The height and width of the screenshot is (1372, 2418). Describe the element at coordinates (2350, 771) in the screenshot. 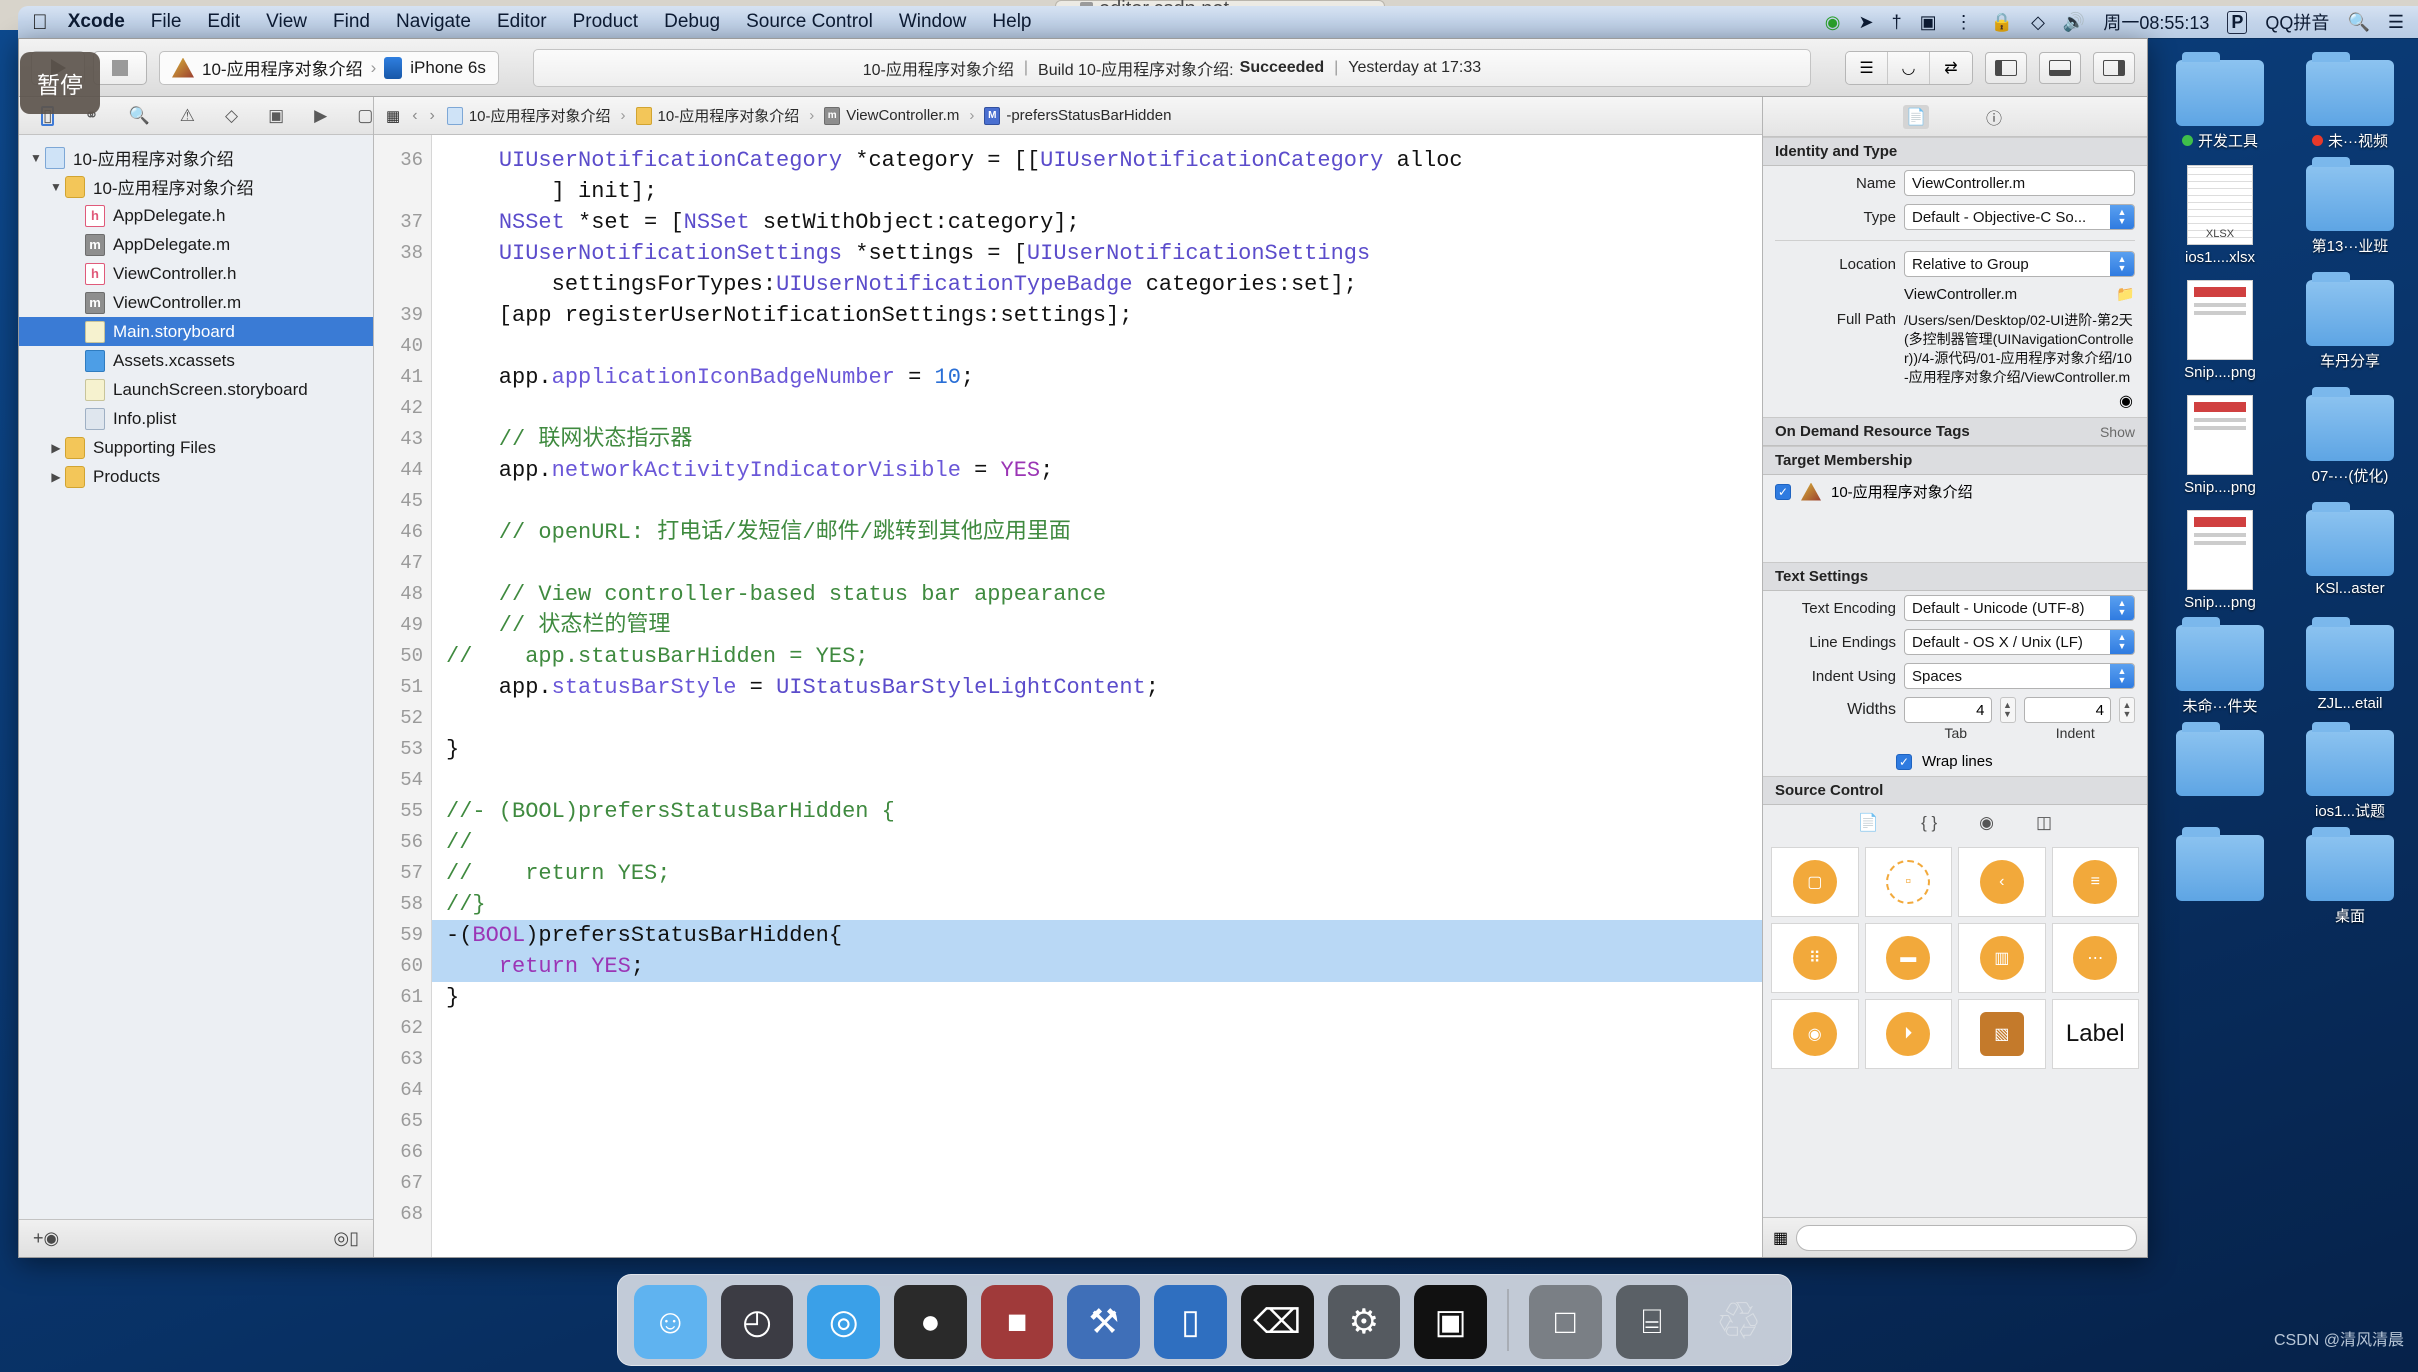

I see `desktop-icon: ios1...试题` at that location.